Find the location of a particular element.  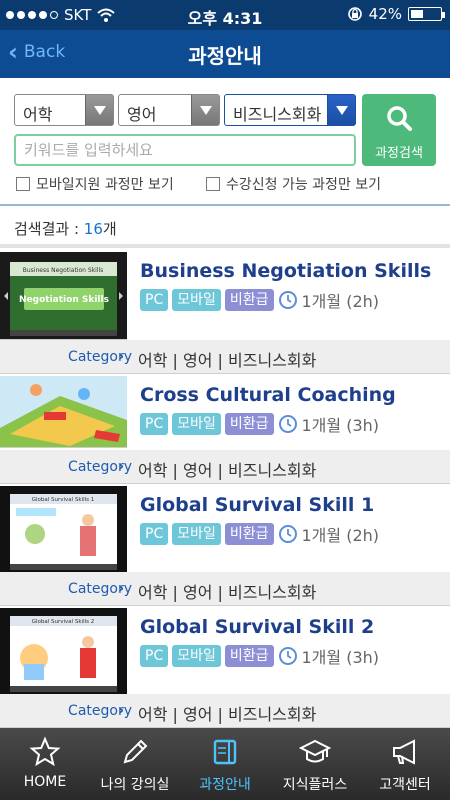

battery-percent: 42% is located at coordinates (385, 14).